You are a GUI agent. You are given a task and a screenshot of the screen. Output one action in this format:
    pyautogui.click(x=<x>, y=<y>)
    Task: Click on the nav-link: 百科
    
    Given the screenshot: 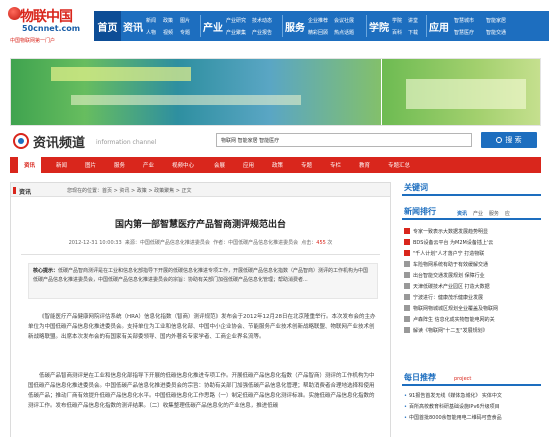 What is the action you would take?
    pyautogui.click(x=397, y=32)
    